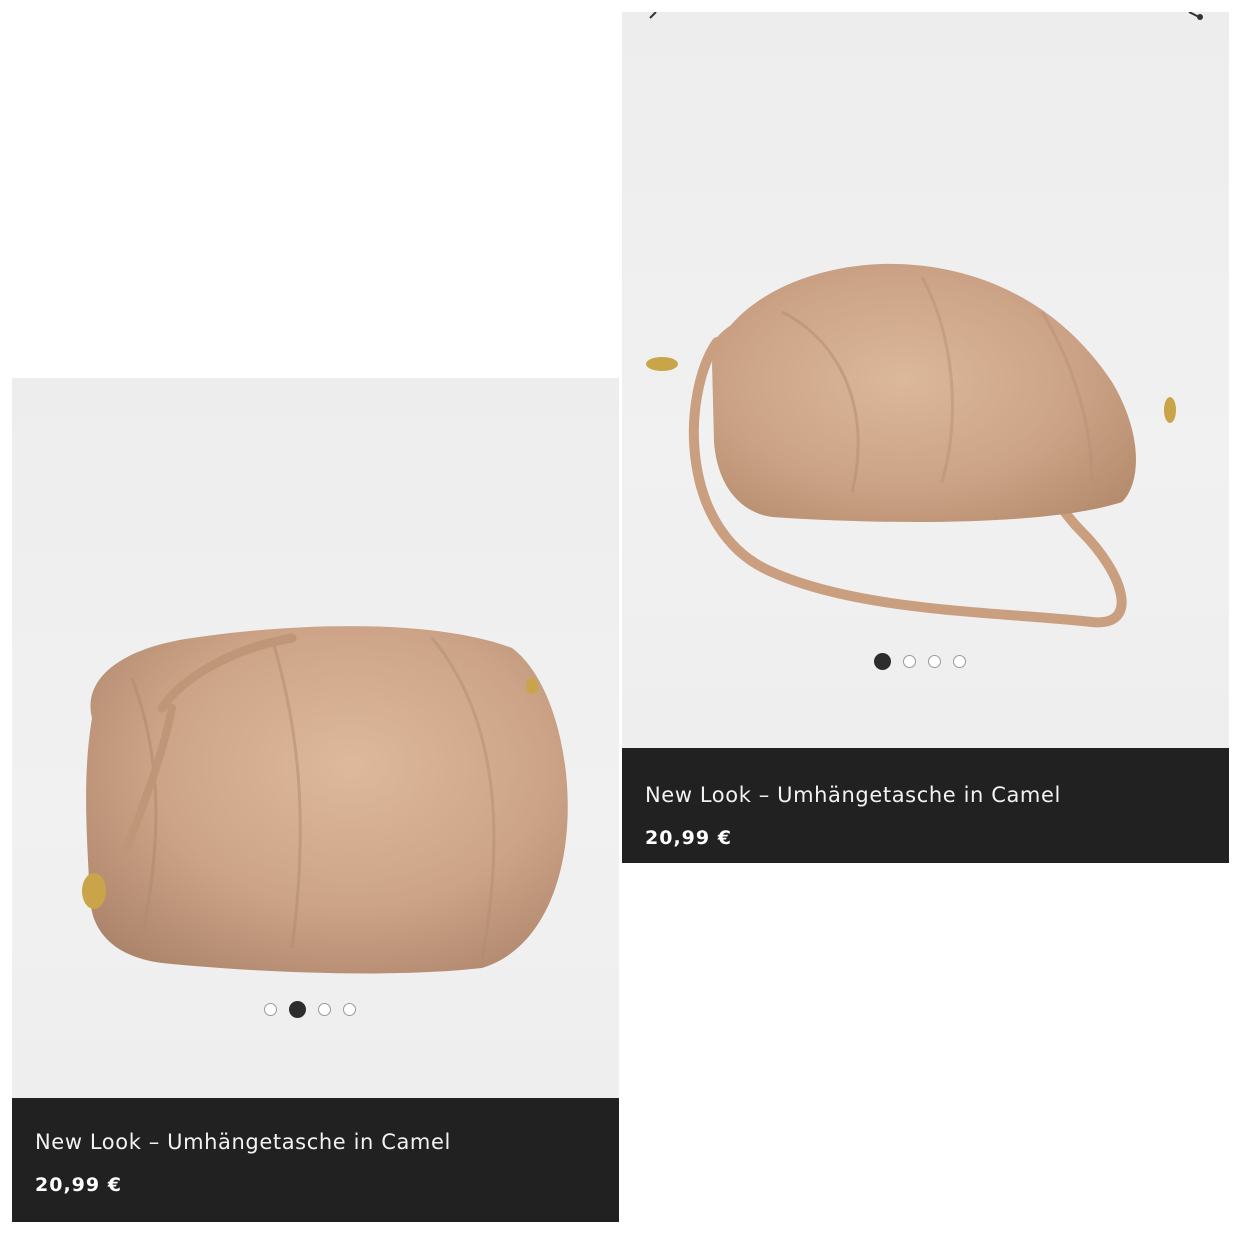 The image size is (1242, 1242). What do you see at coordinates (655, 18) in the screenshot?
I see `back-arrow-icon` at bounding box center [655, 18].